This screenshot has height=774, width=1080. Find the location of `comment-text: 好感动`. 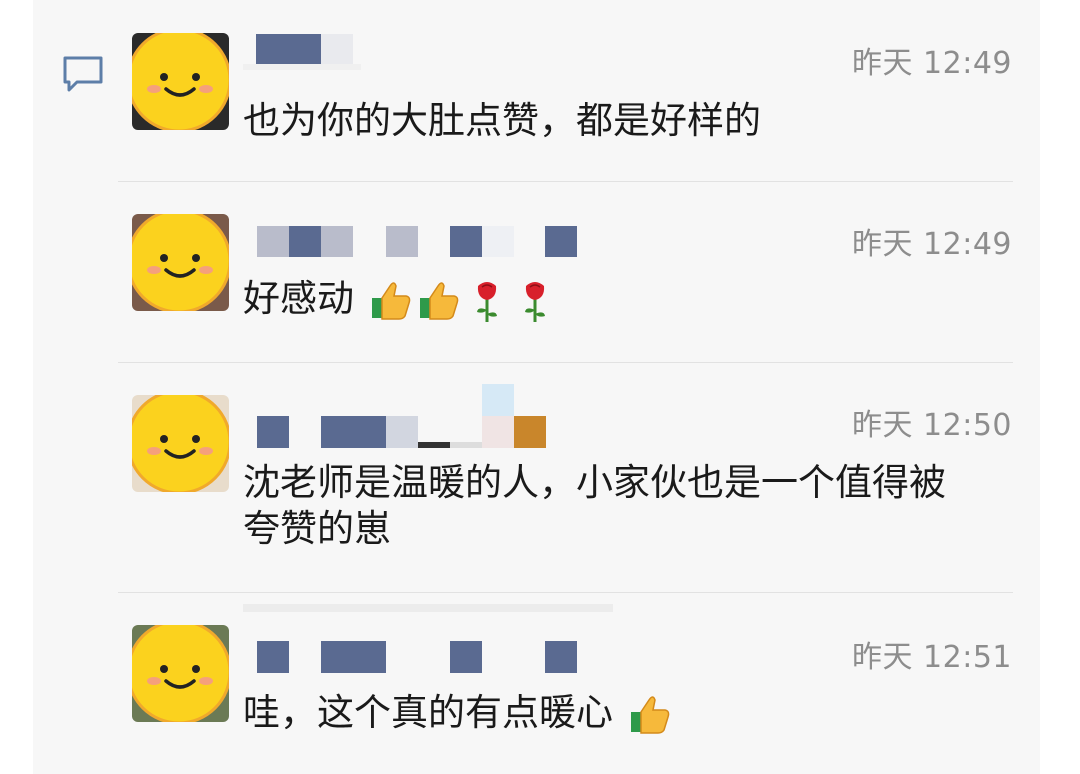

comment-text: 好感动 is located at coordinates (298, 298).